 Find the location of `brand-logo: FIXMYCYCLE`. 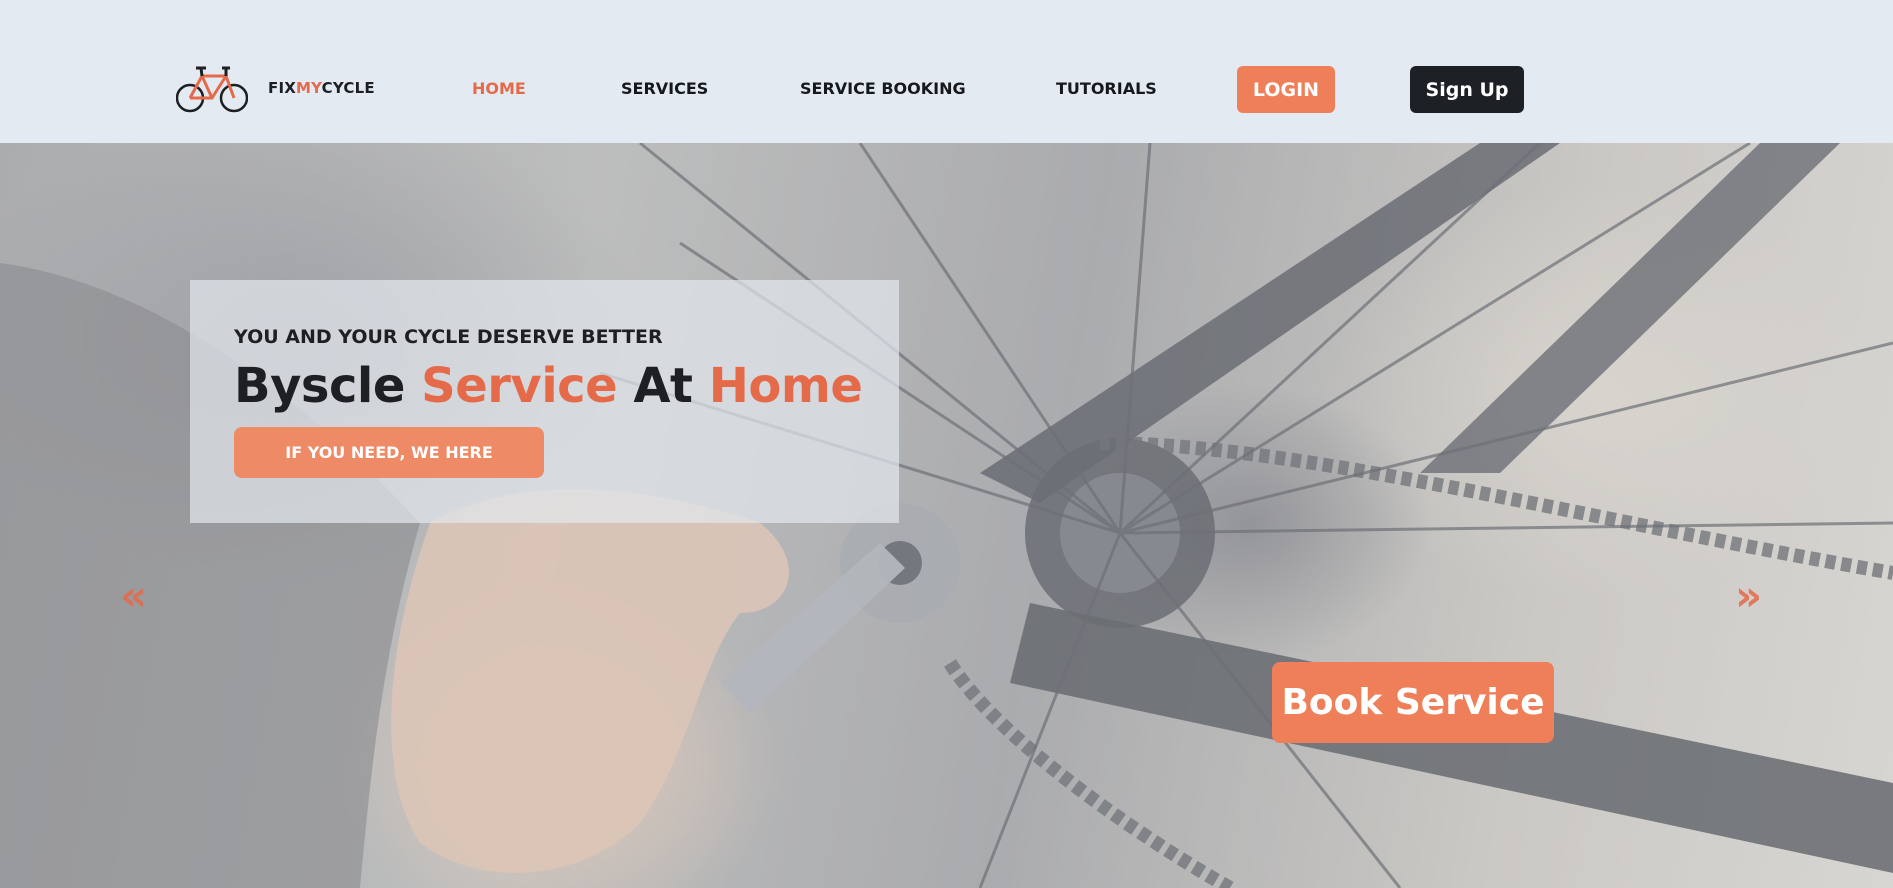

brand-logo: FIXMYCYCLE is located at coordinates (275, 88).